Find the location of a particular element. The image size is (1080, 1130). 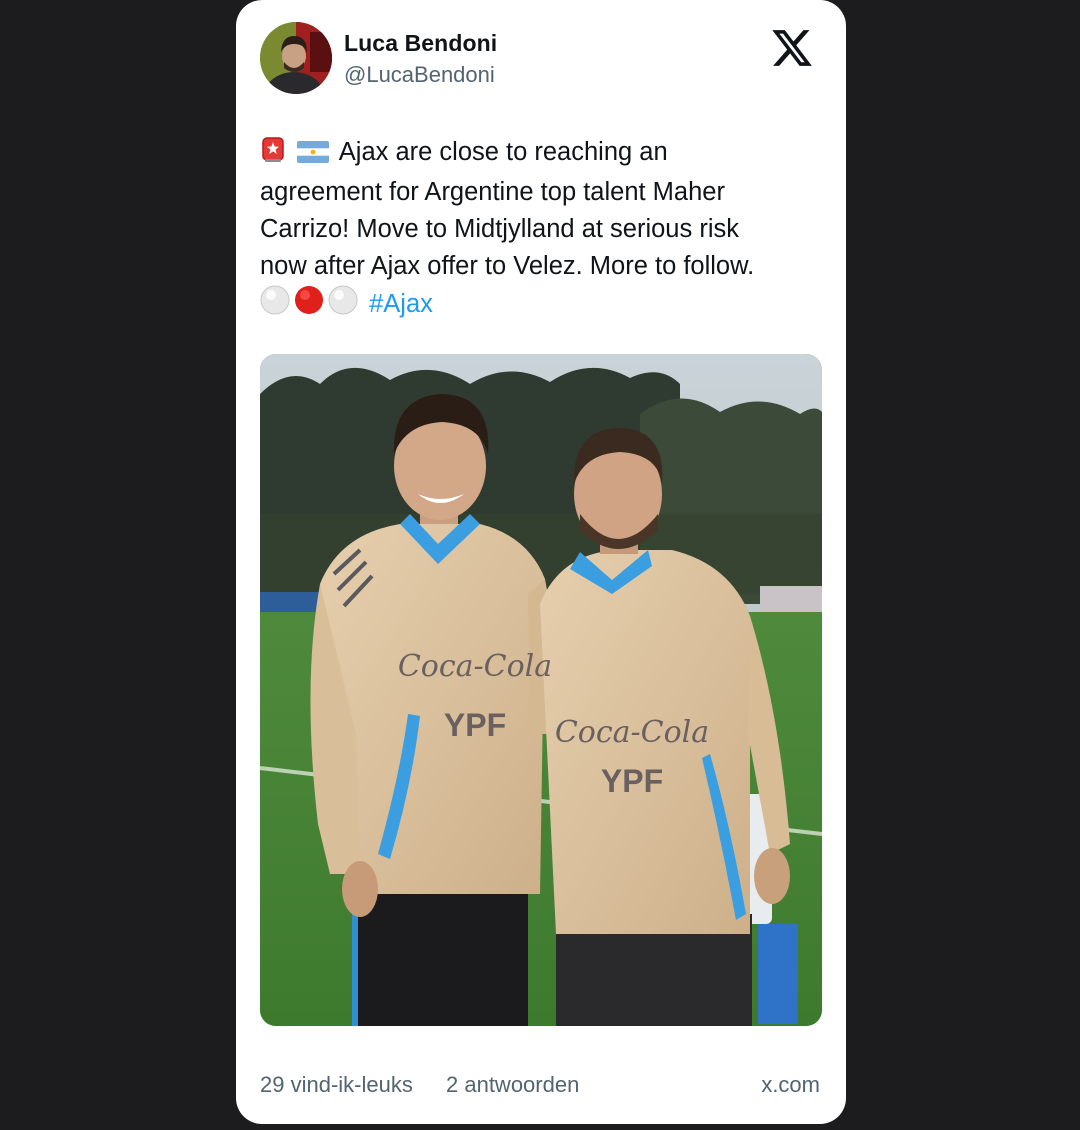

left-shirt-sponsor-1: Coca-Cola is located at coordinates (475, 666).